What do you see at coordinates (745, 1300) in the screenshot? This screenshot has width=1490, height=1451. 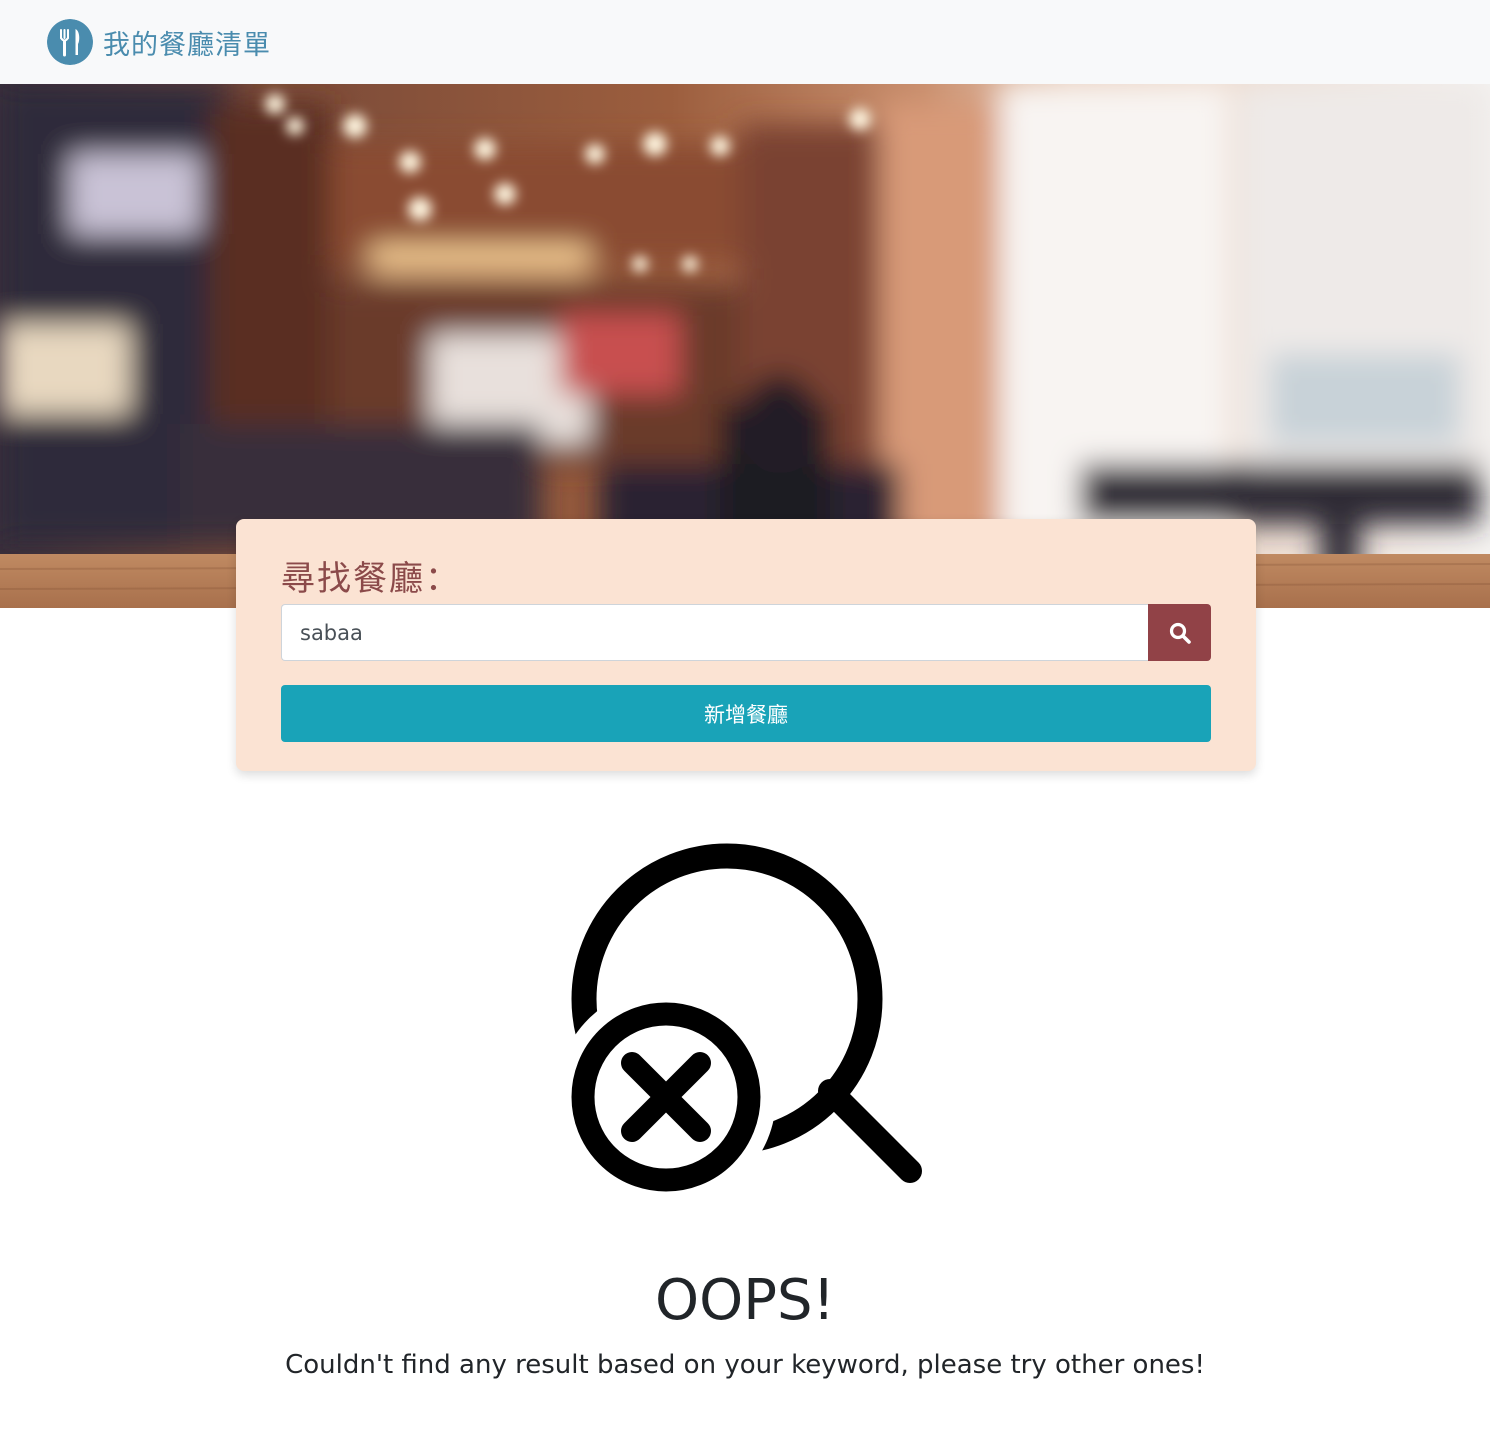 I see `not-found-title: OOPS!` at bounding box center [745, 1300].